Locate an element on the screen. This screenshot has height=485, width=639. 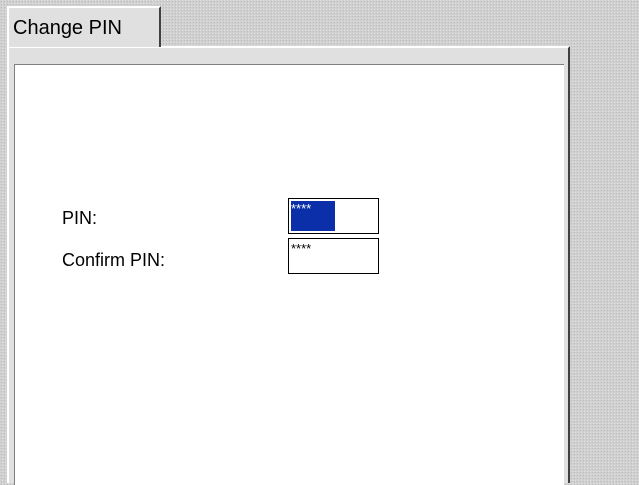
tab-change-pin: Change PIN is located at coordinates (84, 26).